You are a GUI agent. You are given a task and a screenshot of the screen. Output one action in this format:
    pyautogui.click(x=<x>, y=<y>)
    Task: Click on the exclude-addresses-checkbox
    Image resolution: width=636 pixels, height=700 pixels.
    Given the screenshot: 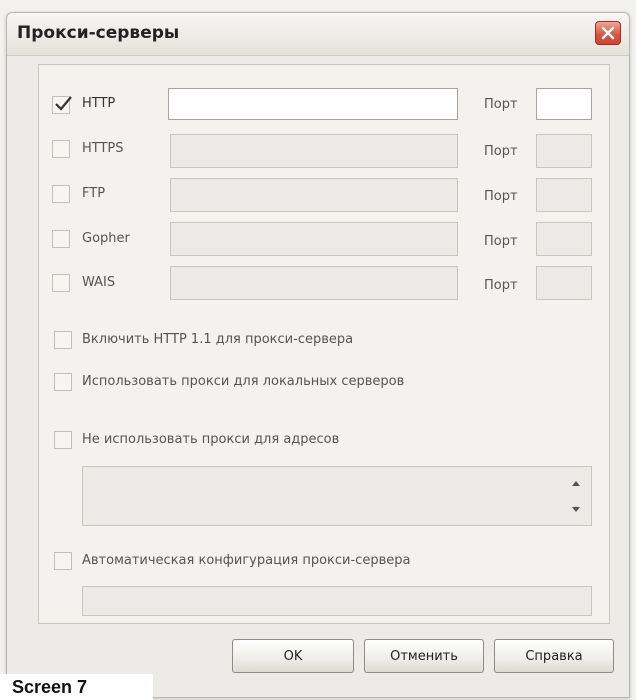 What is the action you would take?
    pyautogui.click(x=63, y=440)
    